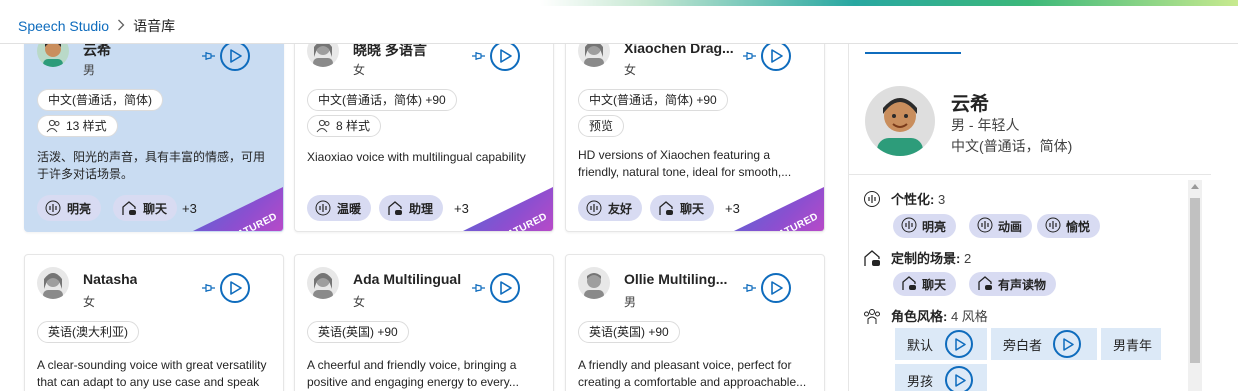 Image resolution: width=1238 pixels, height=391 pixels. Describe the element at coordinates (904, 198) in the screenshot. I see `personality-section: 个性化: 3` at that location.